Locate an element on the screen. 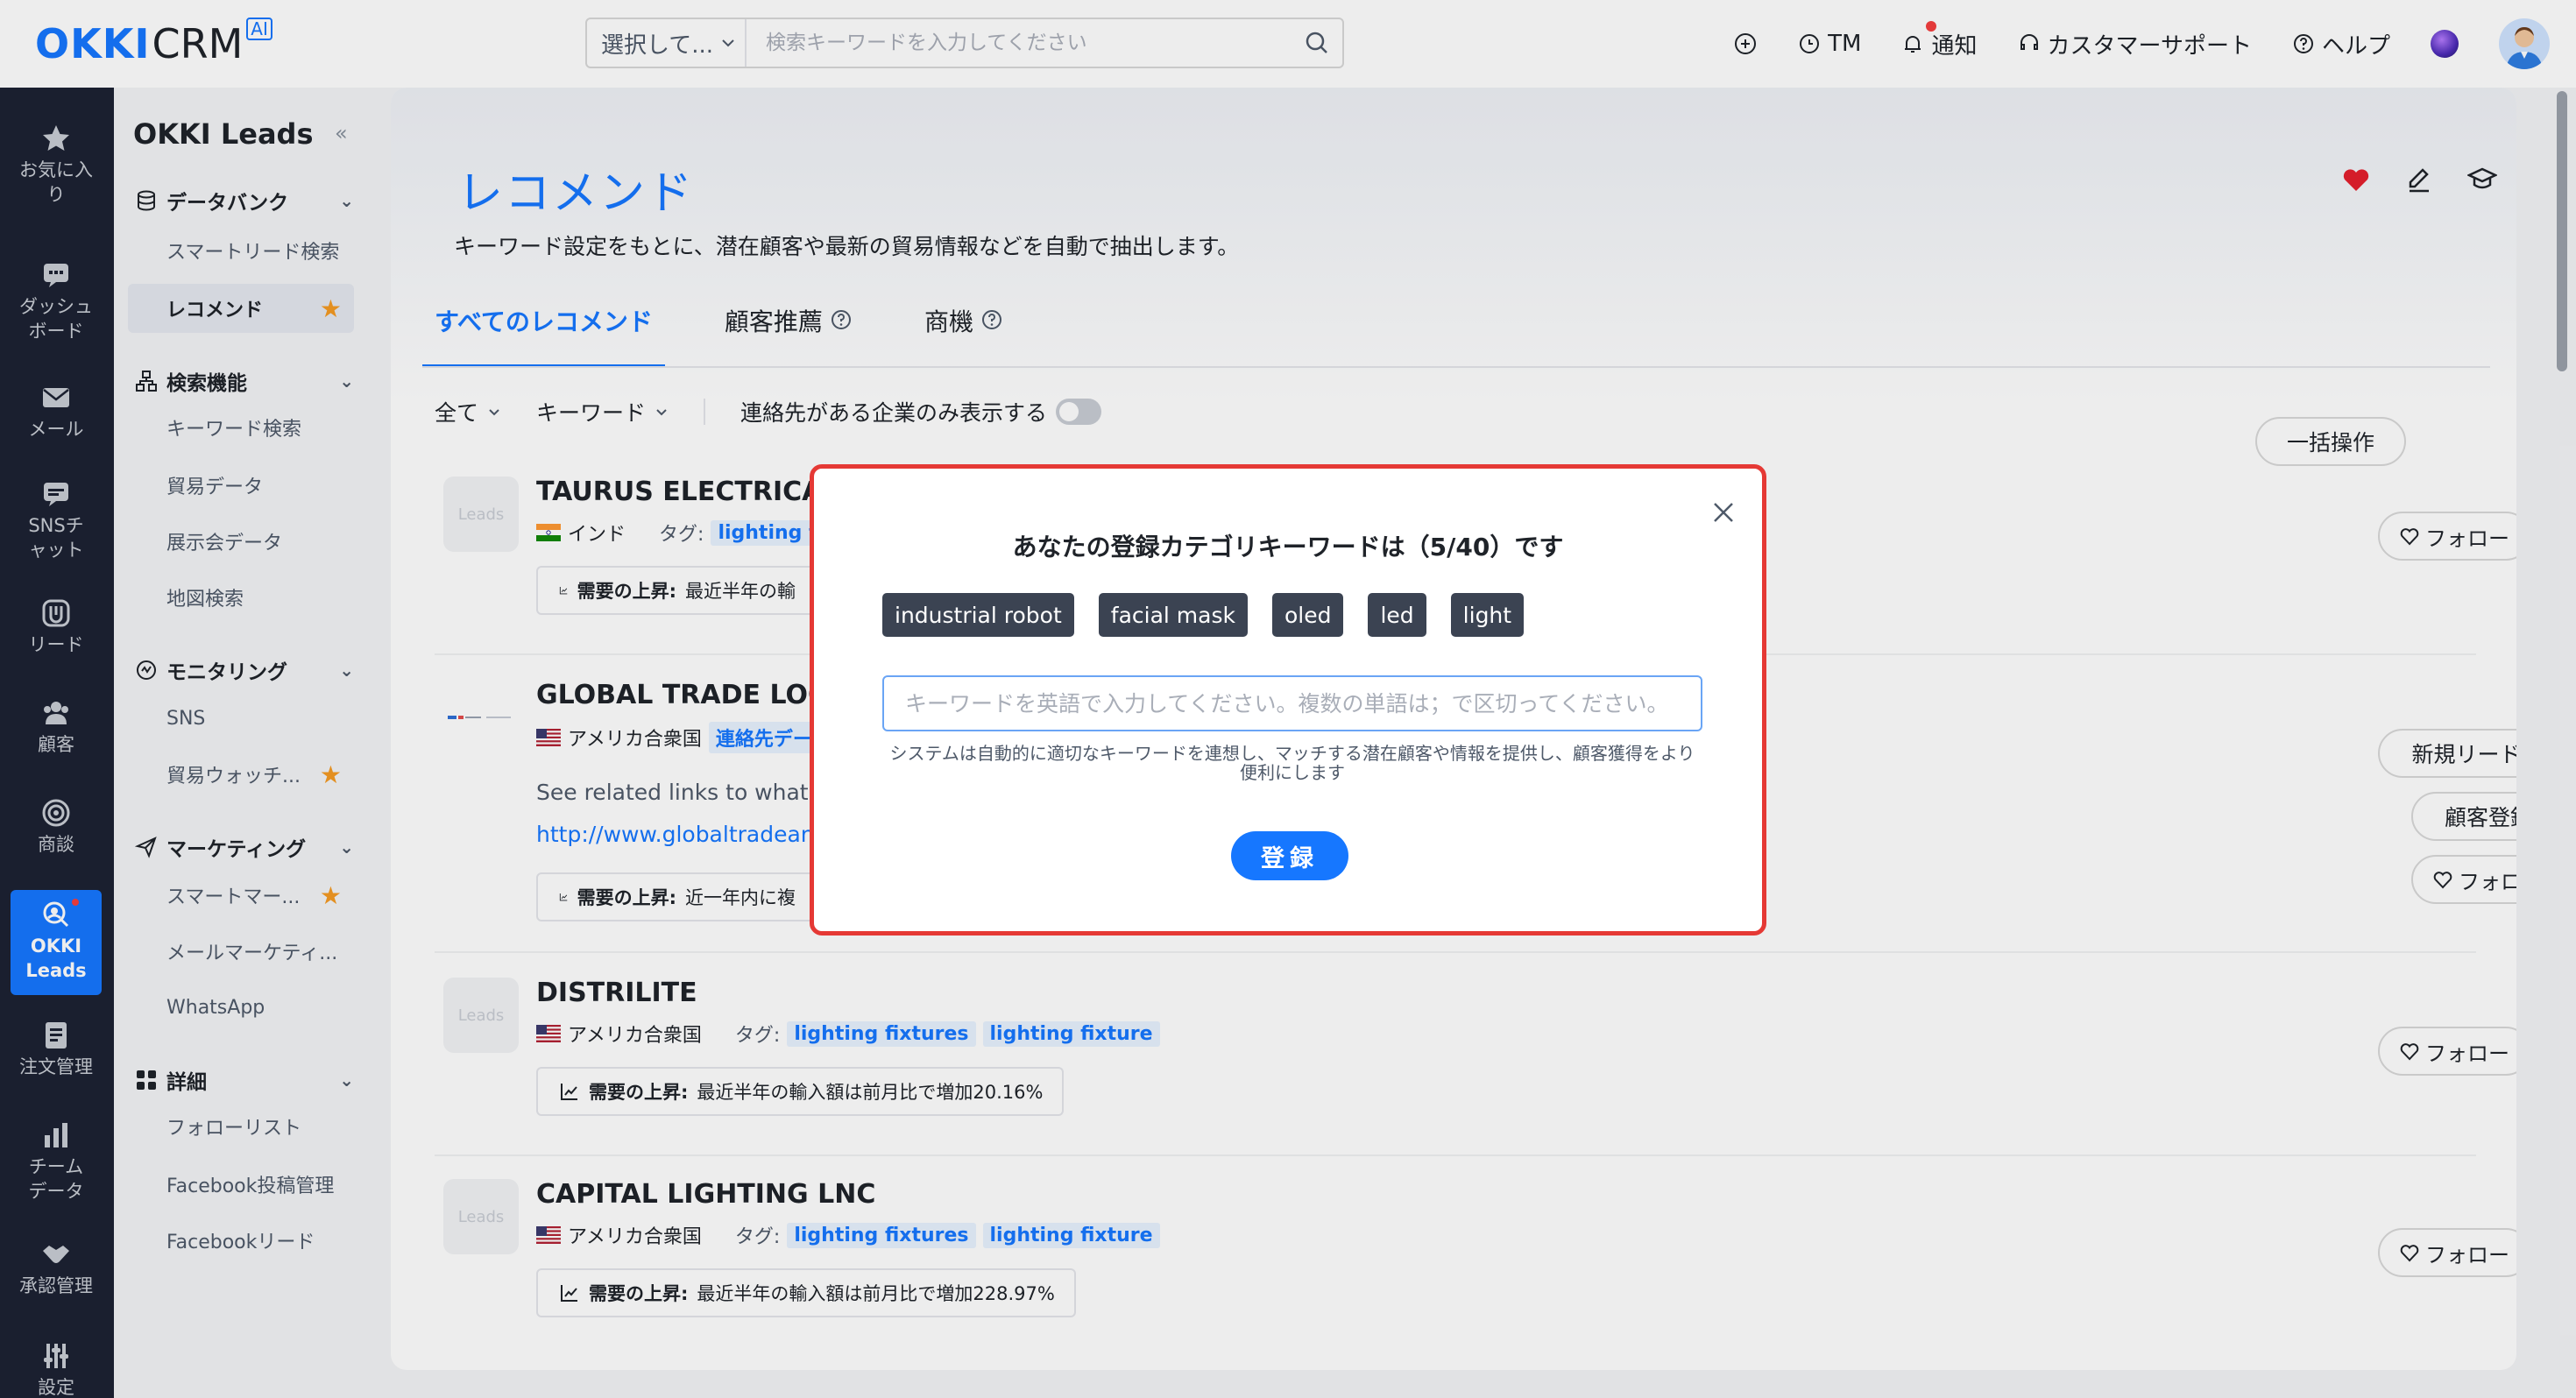 Image resolution: width=2576 pixels, height=1398 pixels. keyword-chip: industrial robot is located at coordinates (978, 615).